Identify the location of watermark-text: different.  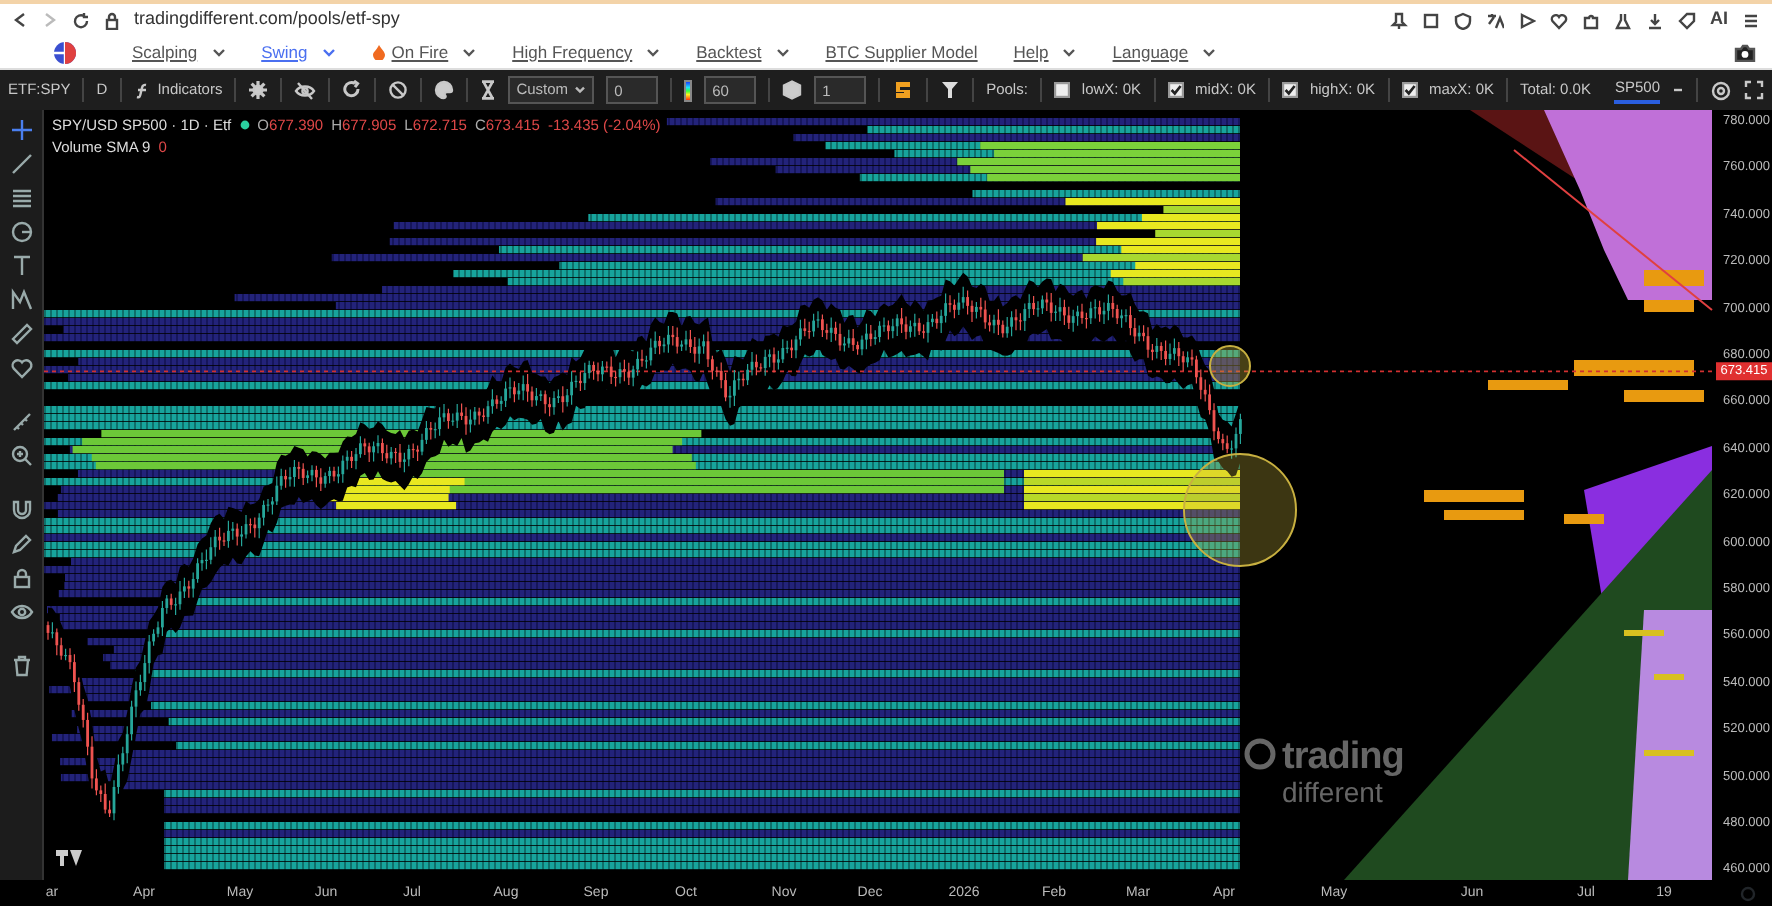
(1333, 792).